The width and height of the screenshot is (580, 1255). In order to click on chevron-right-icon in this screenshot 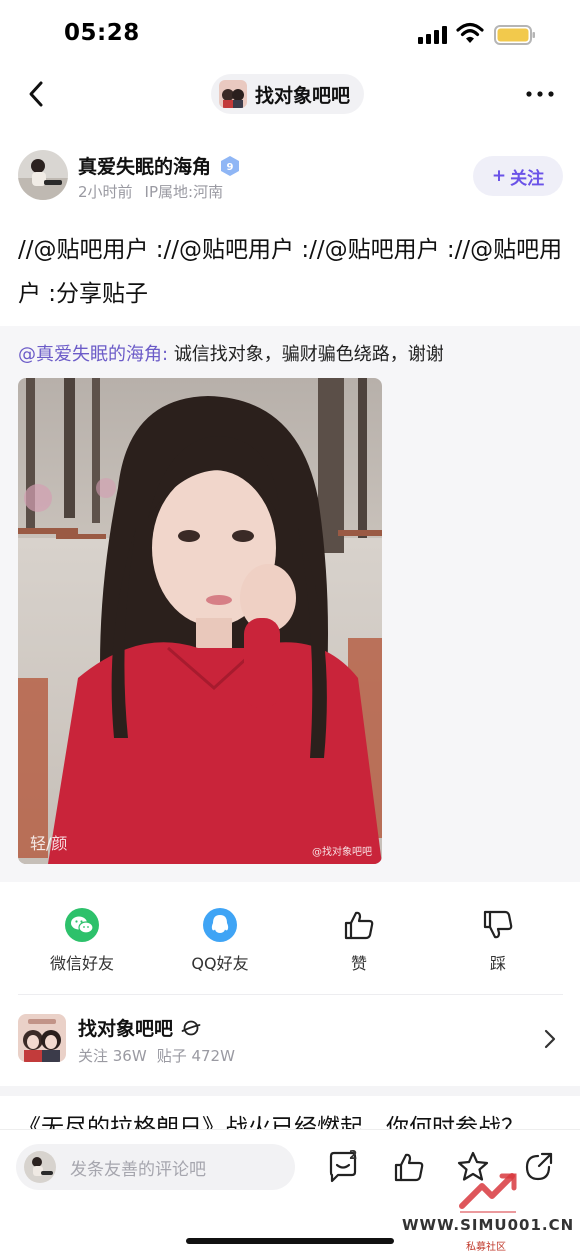, I will do `click(550, 1039)`.